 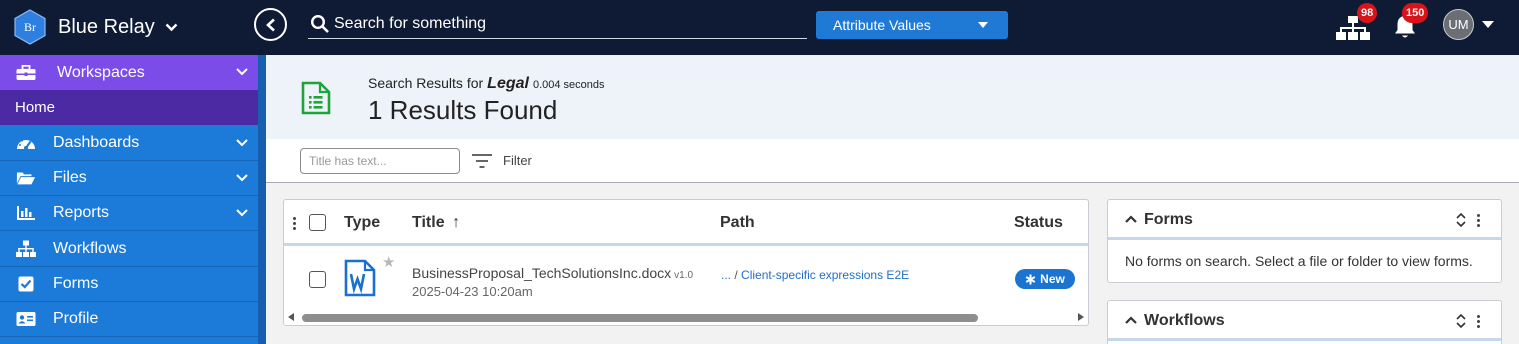 I want to click on forms-card-header: Forms, so click(x=1304, y=220).